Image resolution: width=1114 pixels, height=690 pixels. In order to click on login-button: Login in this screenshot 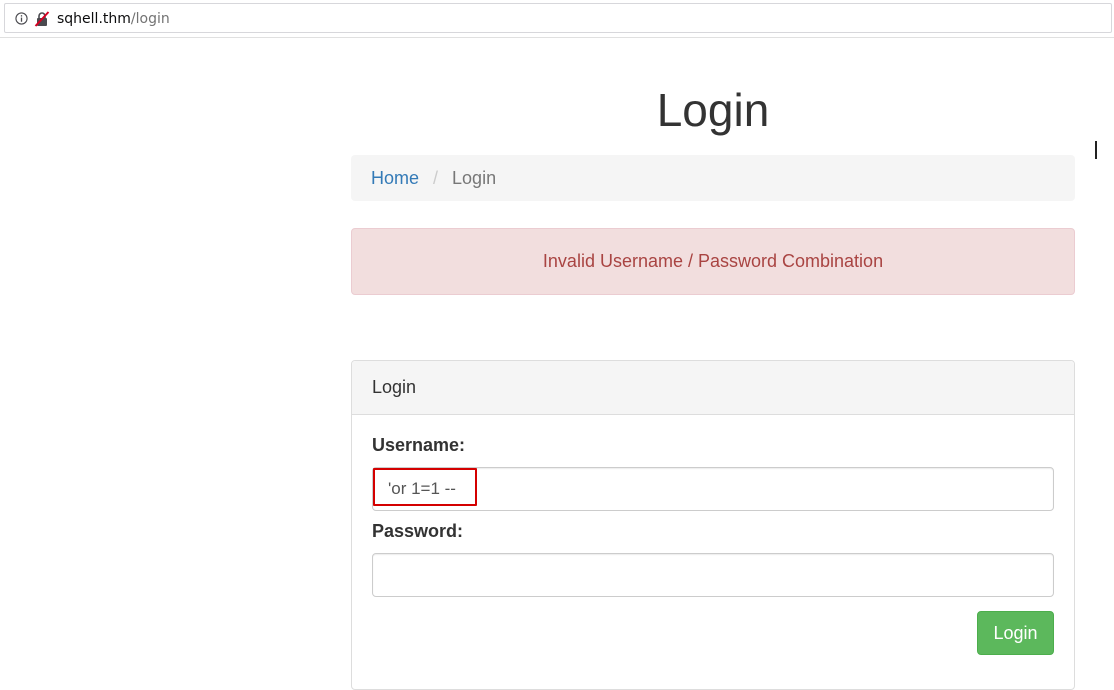, I will do `click(1015, 633)`.